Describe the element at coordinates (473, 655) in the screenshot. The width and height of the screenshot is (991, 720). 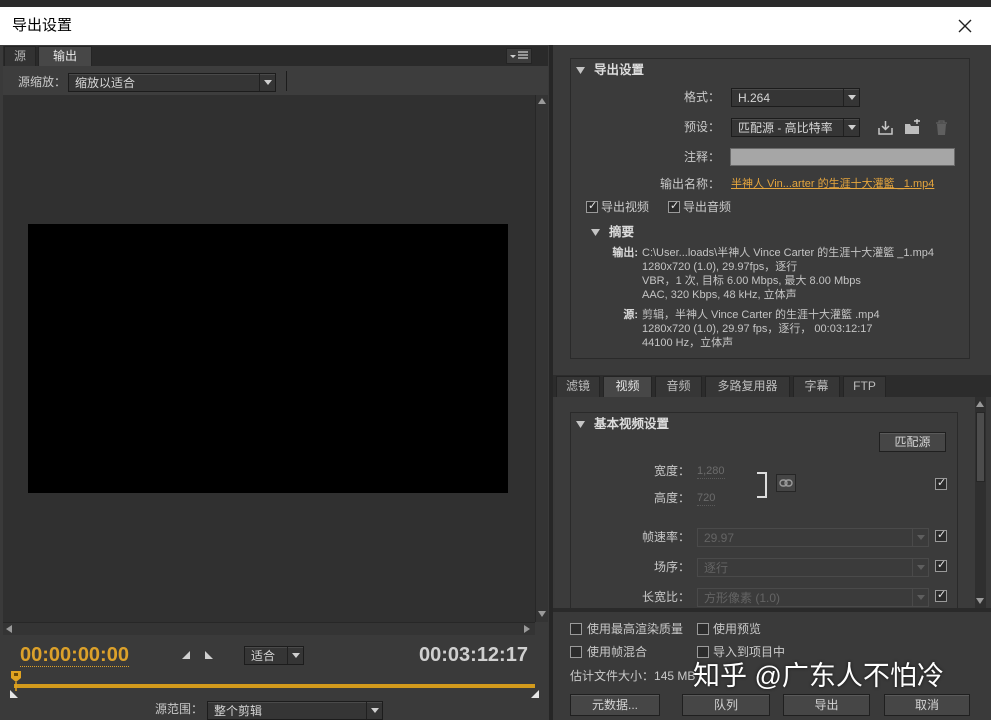
I see `duration-timecode: 00:03:12:17` at that location.